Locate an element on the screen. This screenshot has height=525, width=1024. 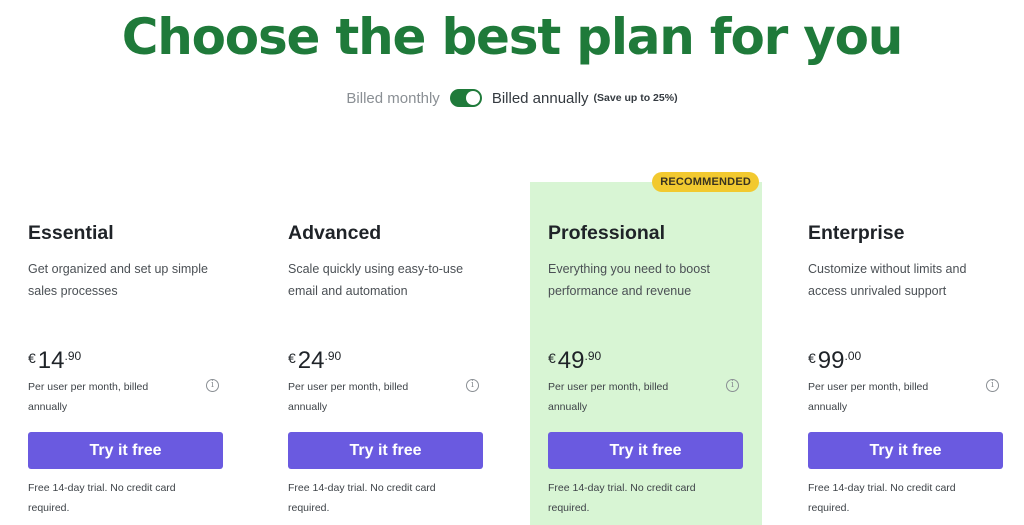
plan-price: € 24 .90 is located at coordinates (314, 361).